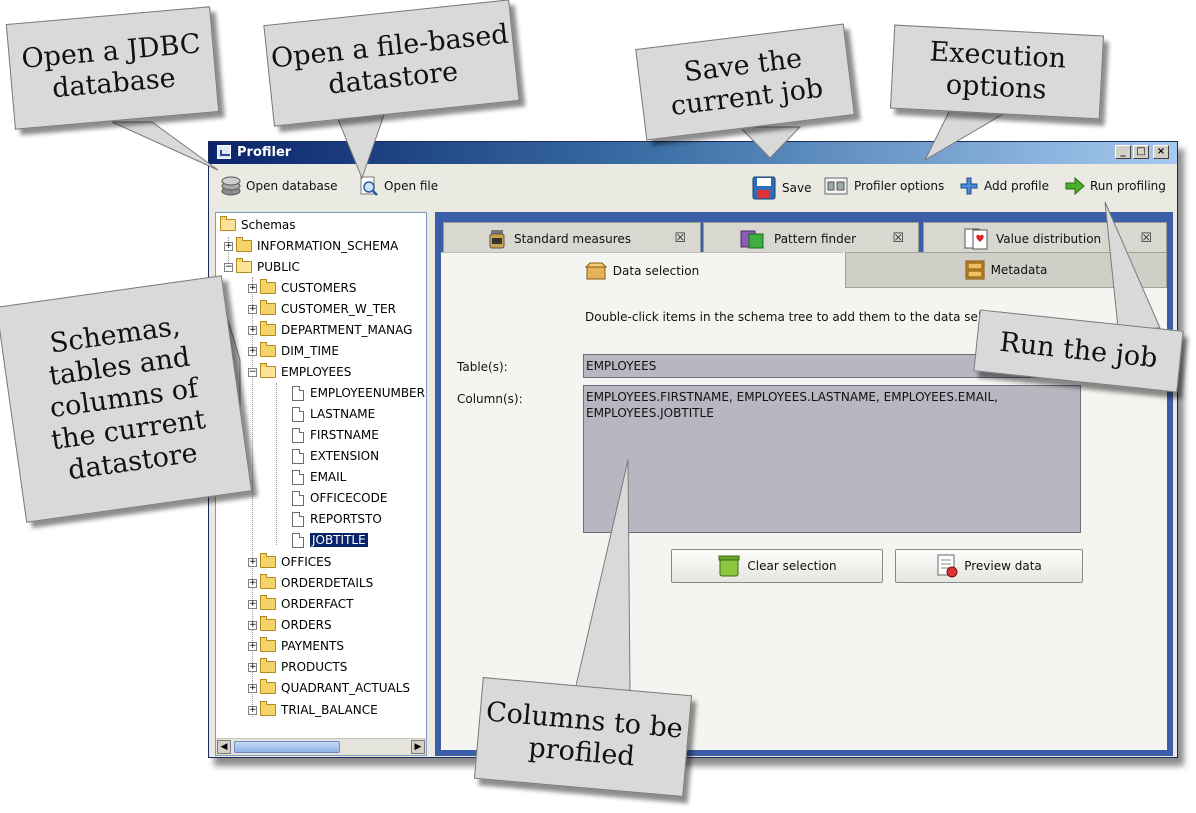  What do you see at coordinates (112, 68) in the screenshot?
I see `callout-open-jdbc: Open a JDBC database` at bounding box center [112, 68].